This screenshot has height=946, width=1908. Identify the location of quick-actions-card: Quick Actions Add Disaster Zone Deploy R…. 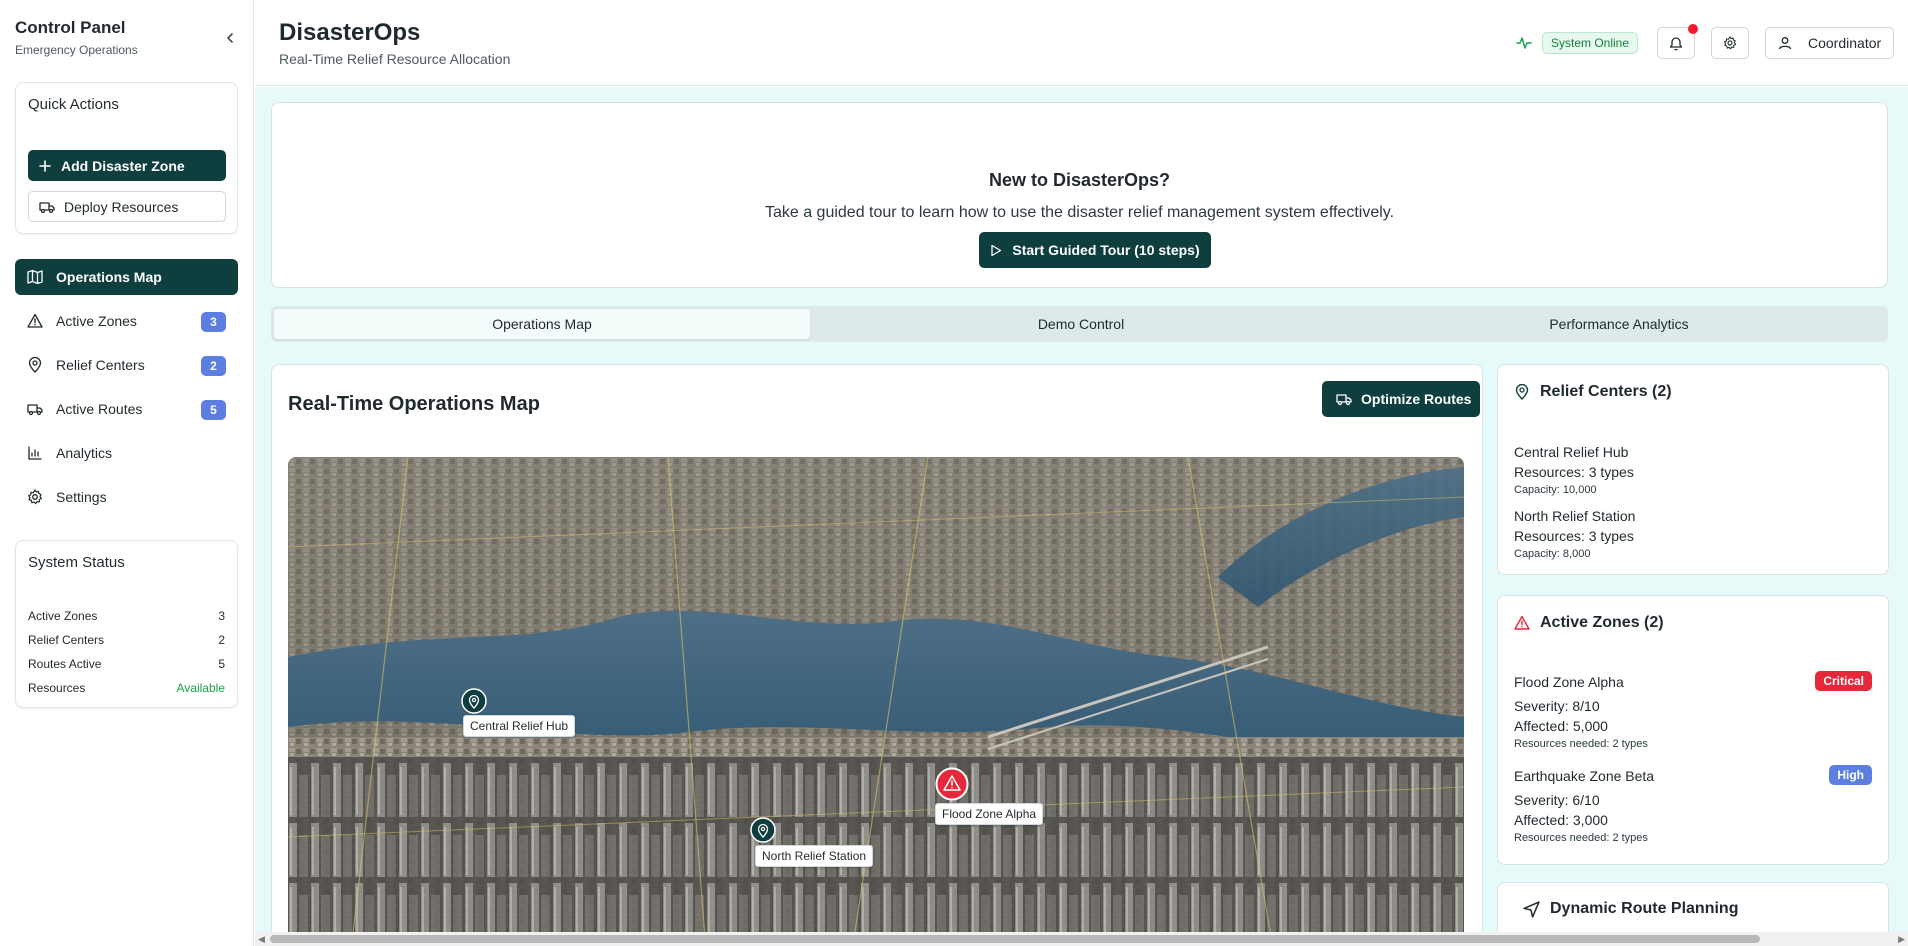
(126, 158).